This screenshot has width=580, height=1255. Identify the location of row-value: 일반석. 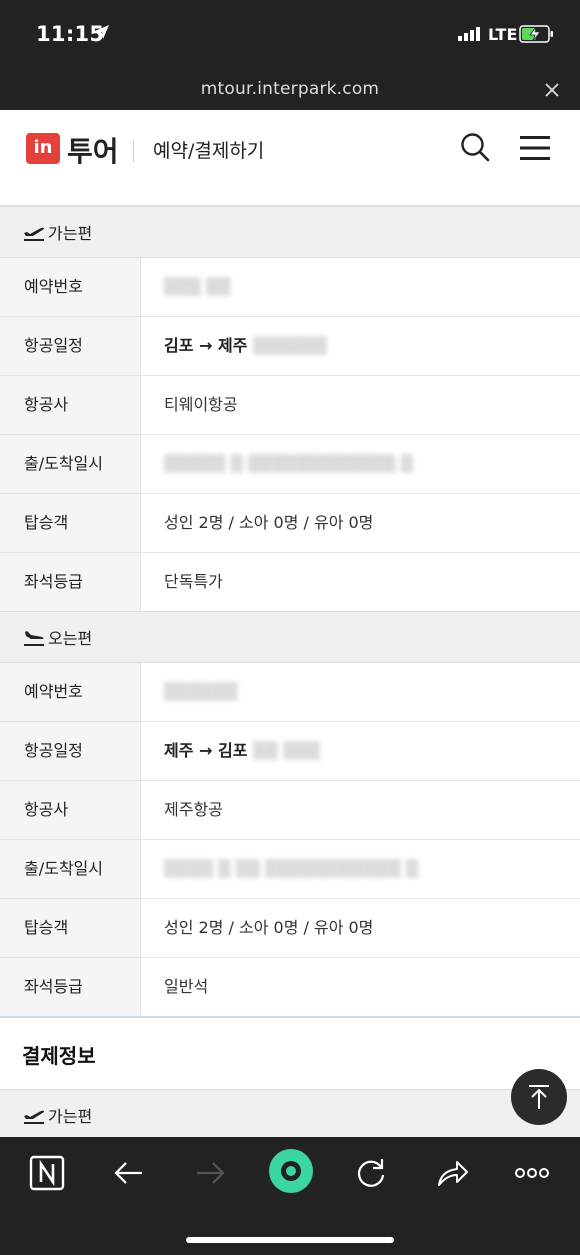
(186, 986).